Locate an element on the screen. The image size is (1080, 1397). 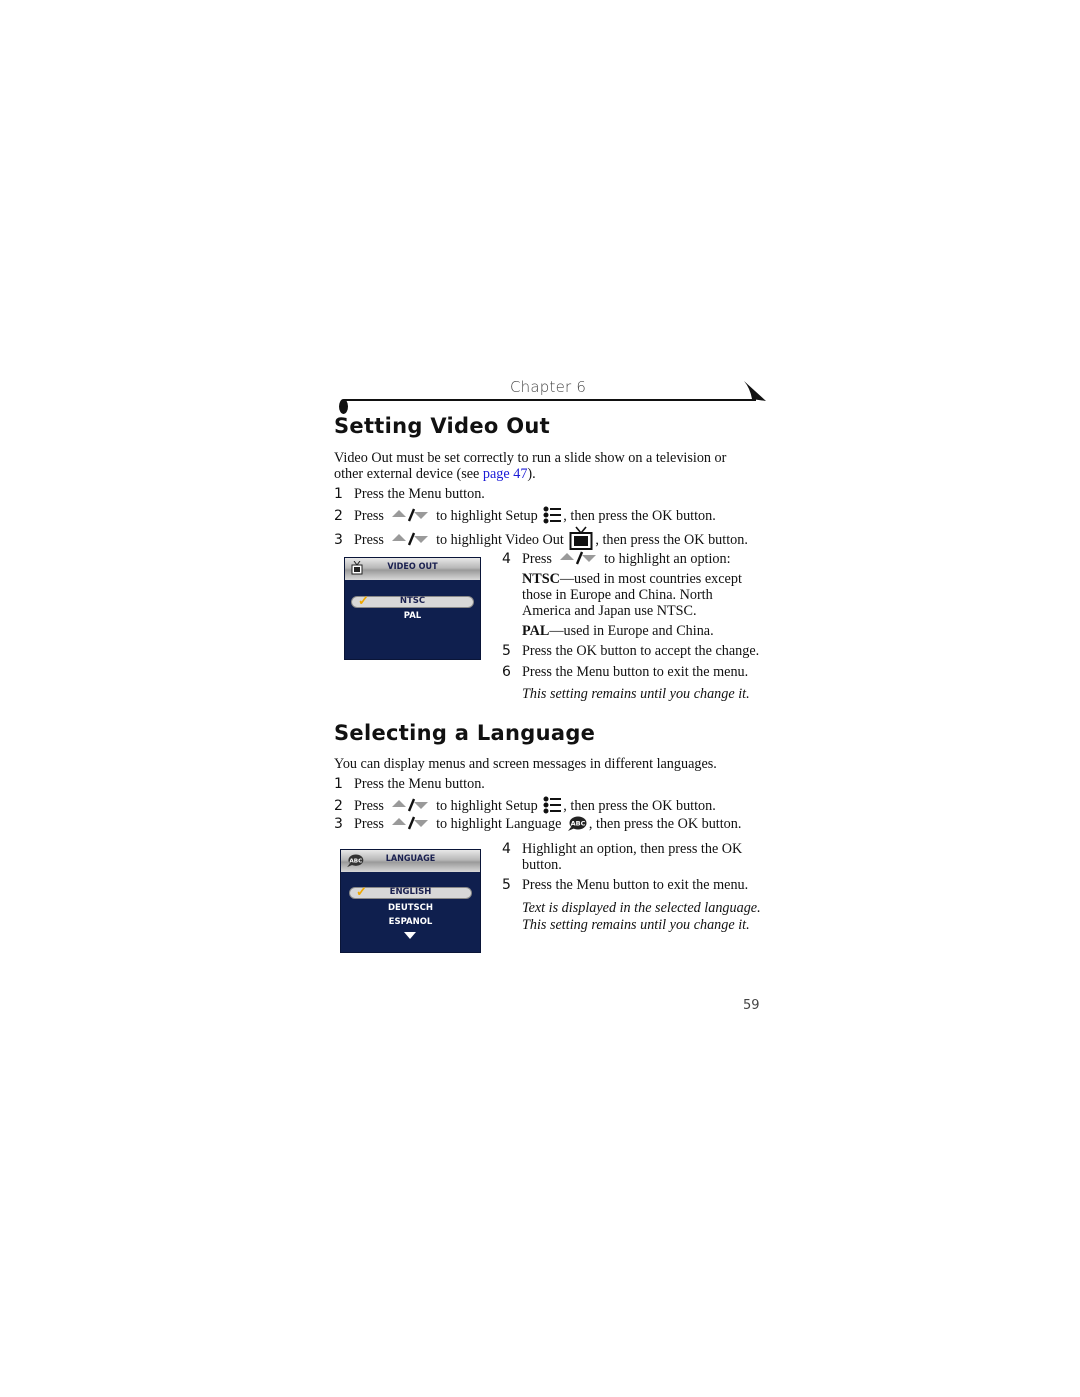
step-4: 4 Press to highlight an option: is located at coordinates (616, 559).